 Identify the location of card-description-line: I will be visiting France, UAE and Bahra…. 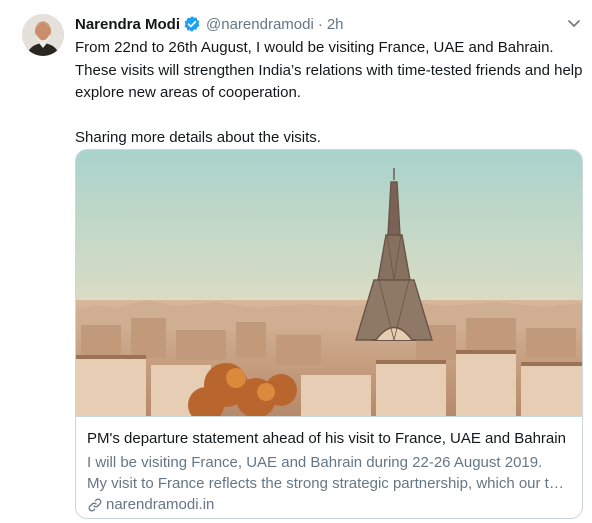
(315, 462).